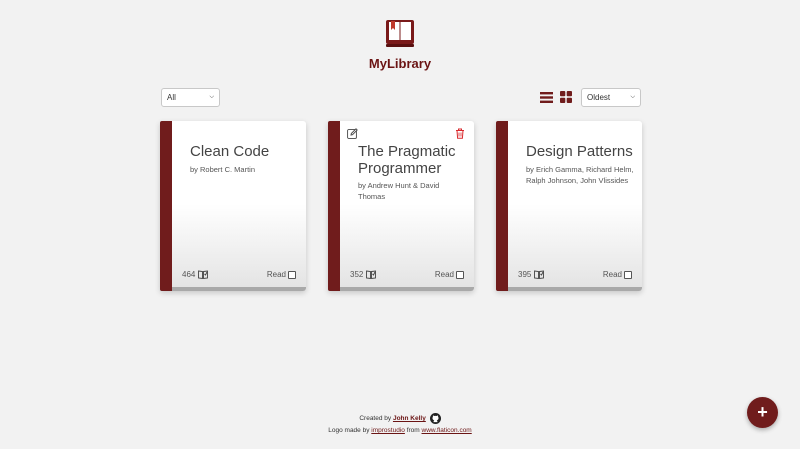 The height and width of the screenshot is (449, 800). I want to click on book-pages: 464, so click(195, 274).